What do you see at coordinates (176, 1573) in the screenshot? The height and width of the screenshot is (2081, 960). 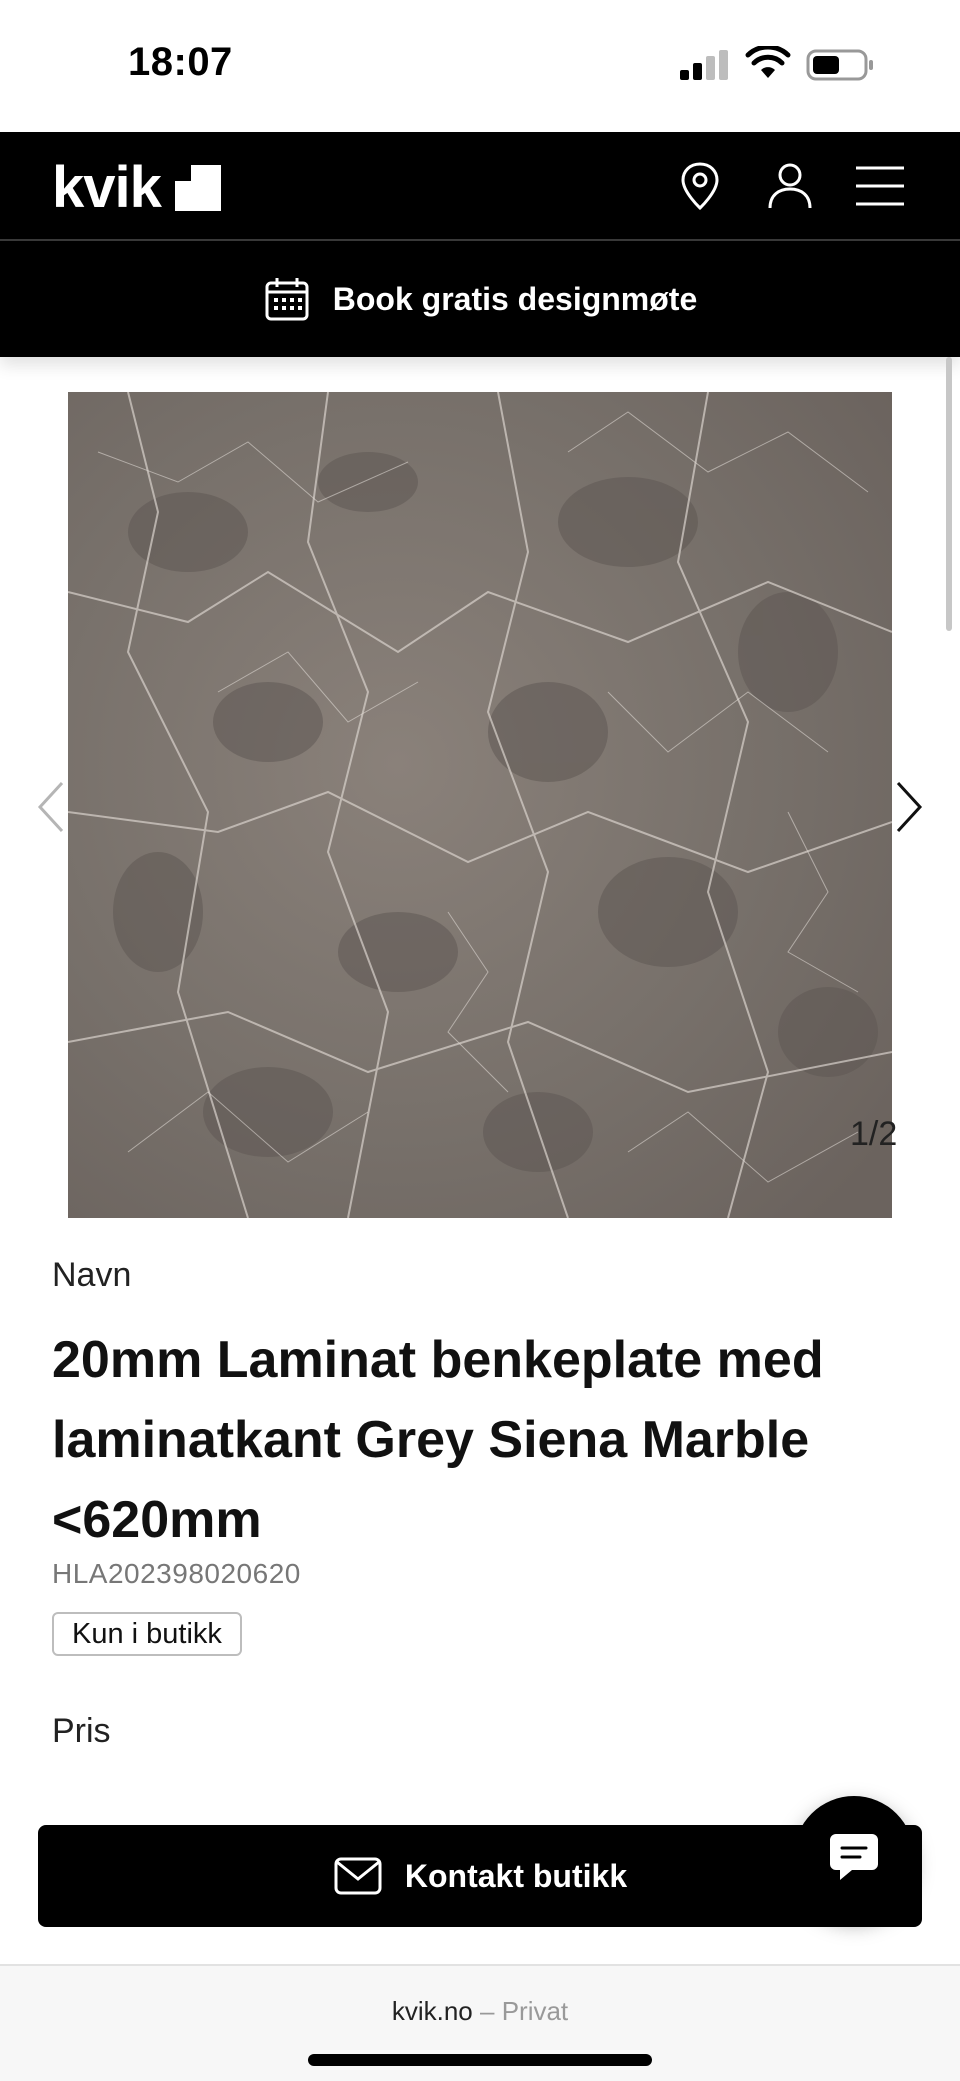 I see `product-sku: HLA202398020620` at bounding box center [176, 1573].